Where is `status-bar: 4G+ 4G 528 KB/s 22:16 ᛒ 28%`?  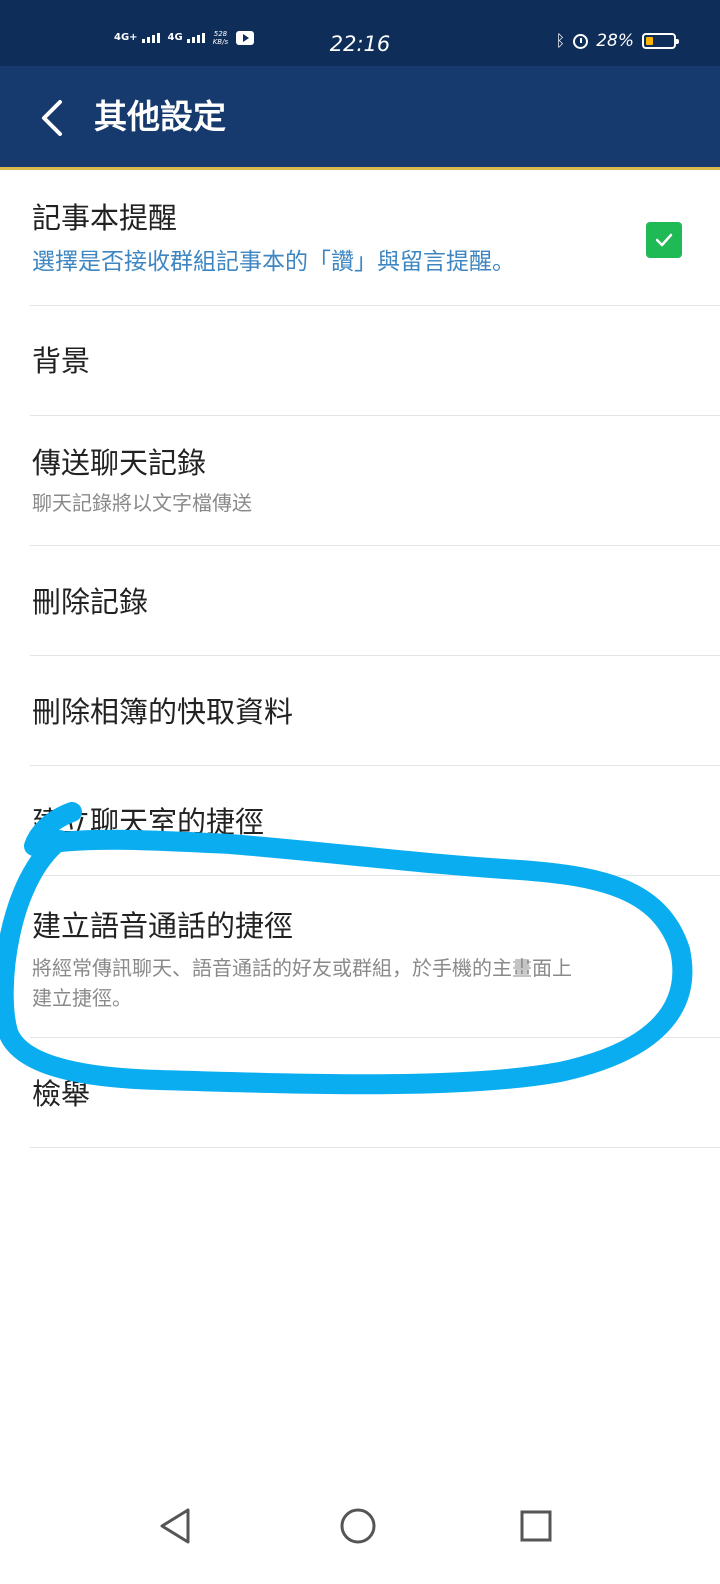 status-bar: 4G+ 4G 528 KB/s 22:16 ᛒ 28% is located at coordinates (360, 33).